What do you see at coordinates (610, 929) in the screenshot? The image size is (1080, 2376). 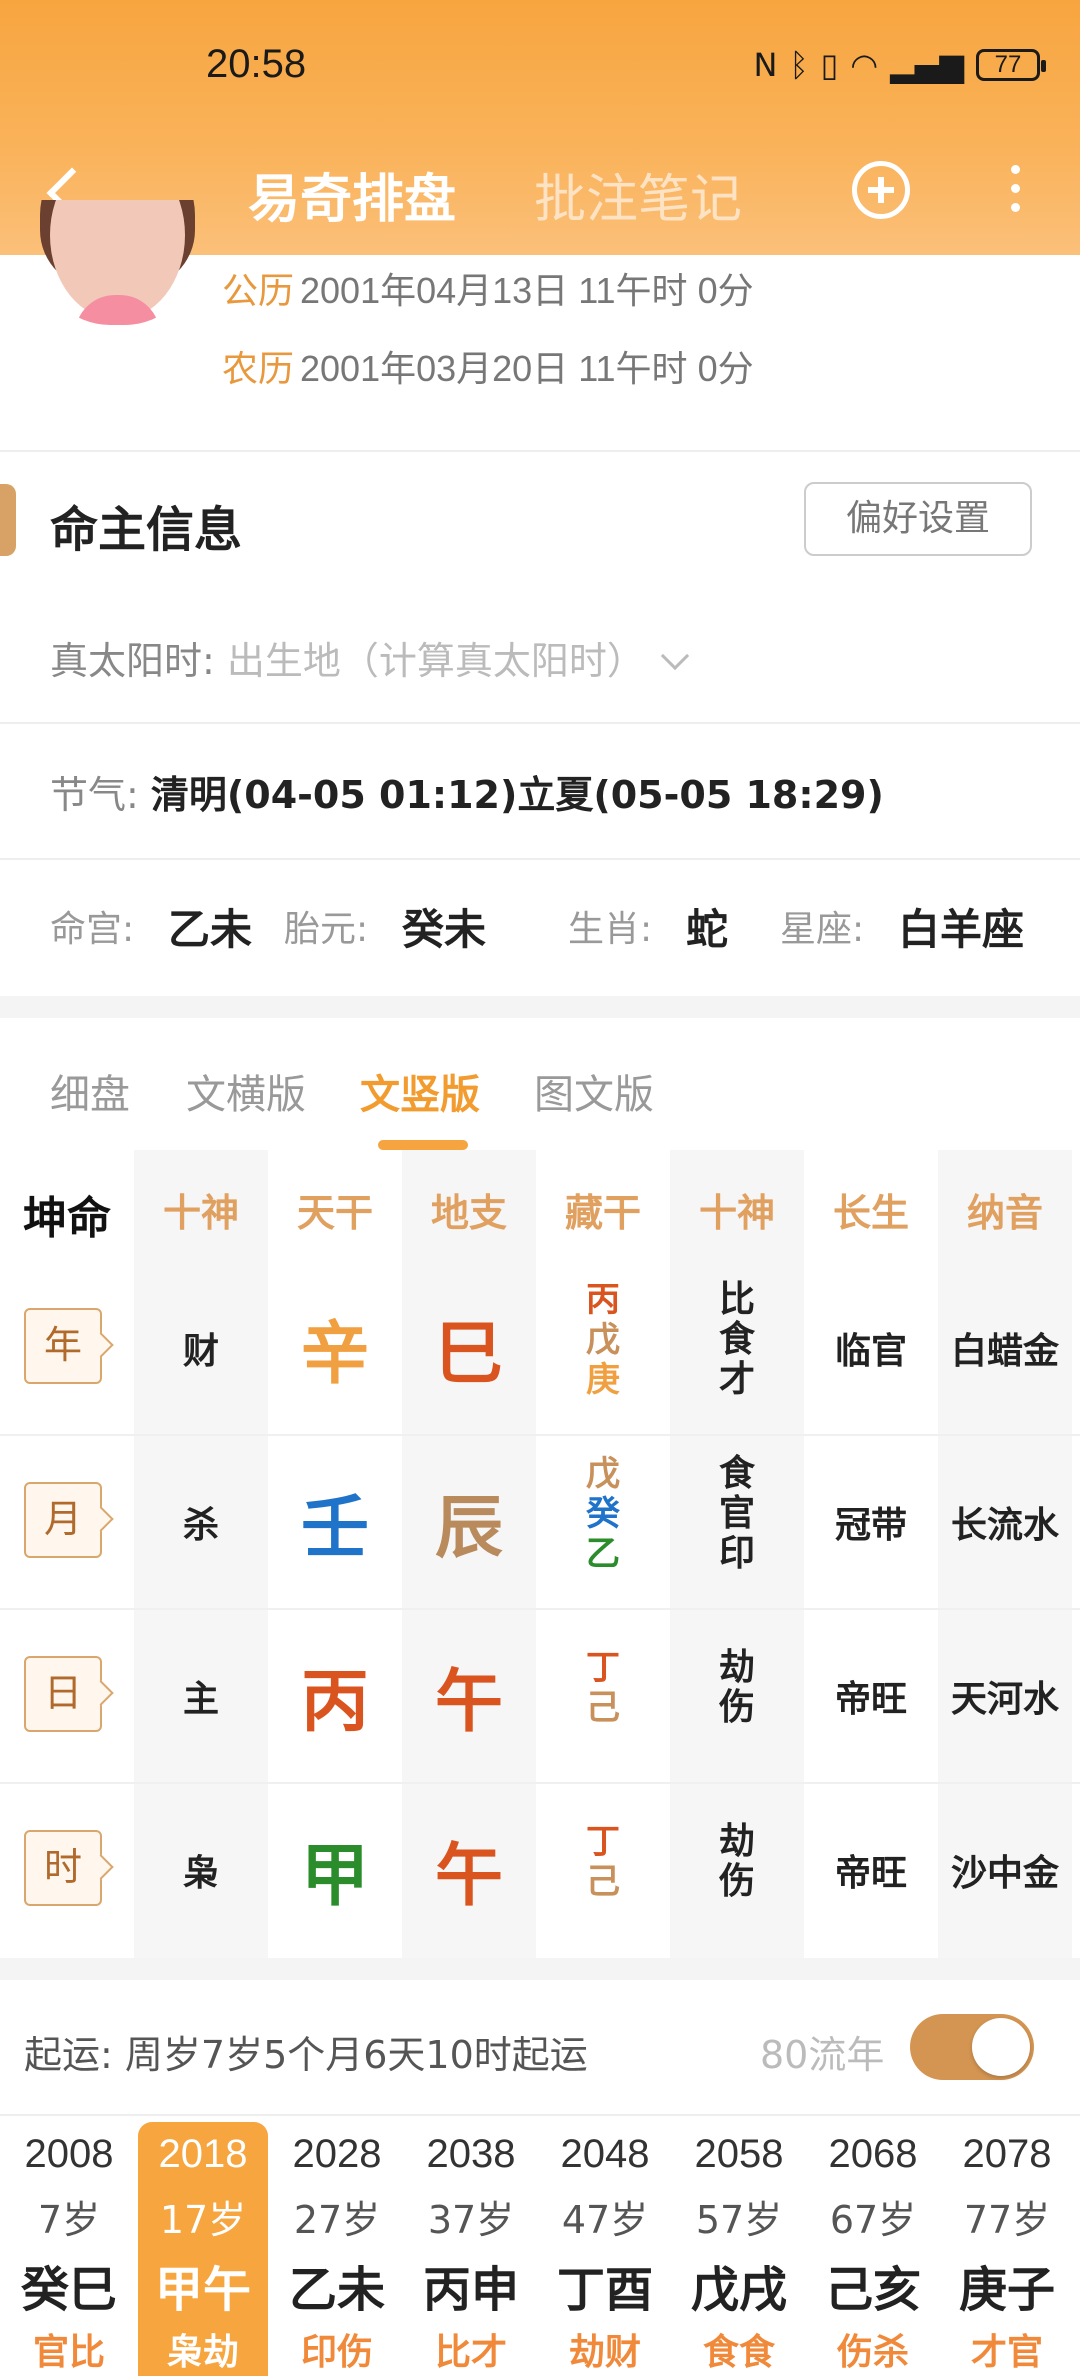 I see `shengxiao-label: 生肖:` at bounding box center [610, 929].